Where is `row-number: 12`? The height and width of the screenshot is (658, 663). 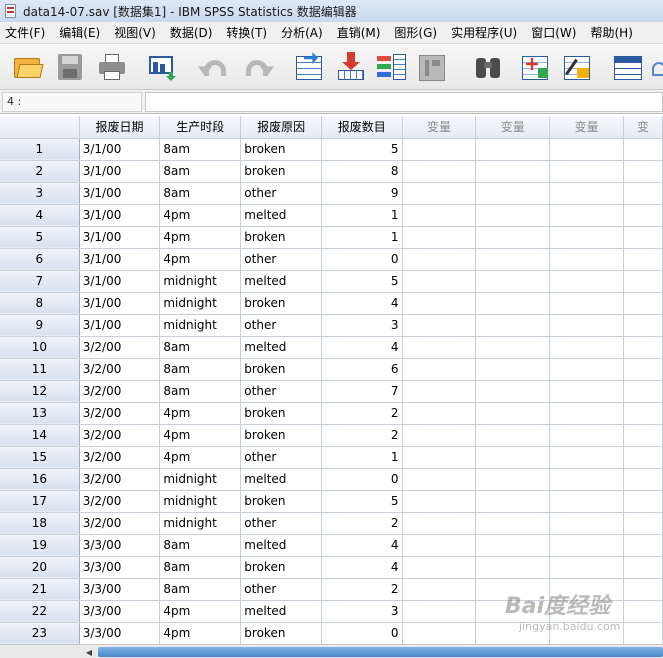 row-number: 12 is located at coordinates (40, 391).